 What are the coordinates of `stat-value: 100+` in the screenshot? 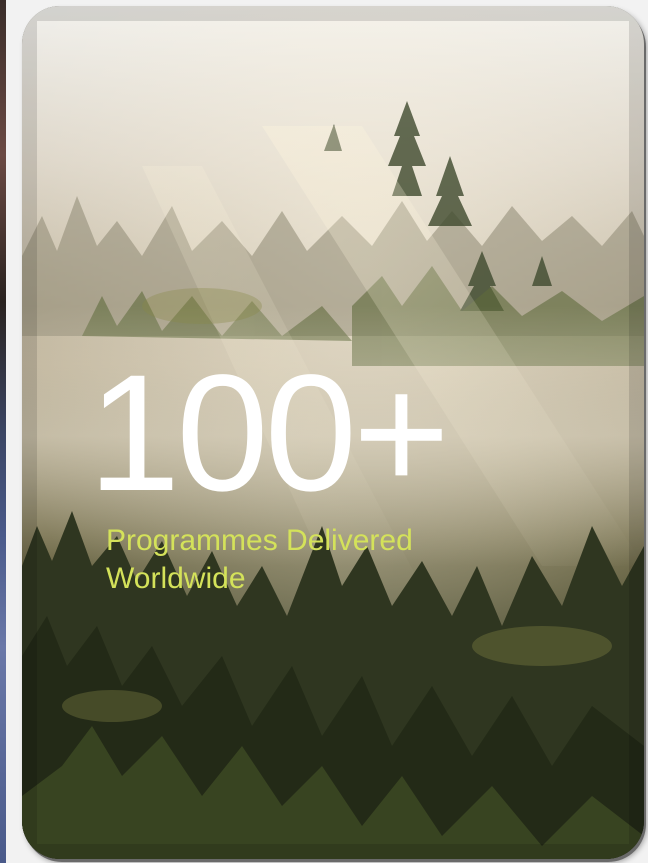 It's located at (269, 433).